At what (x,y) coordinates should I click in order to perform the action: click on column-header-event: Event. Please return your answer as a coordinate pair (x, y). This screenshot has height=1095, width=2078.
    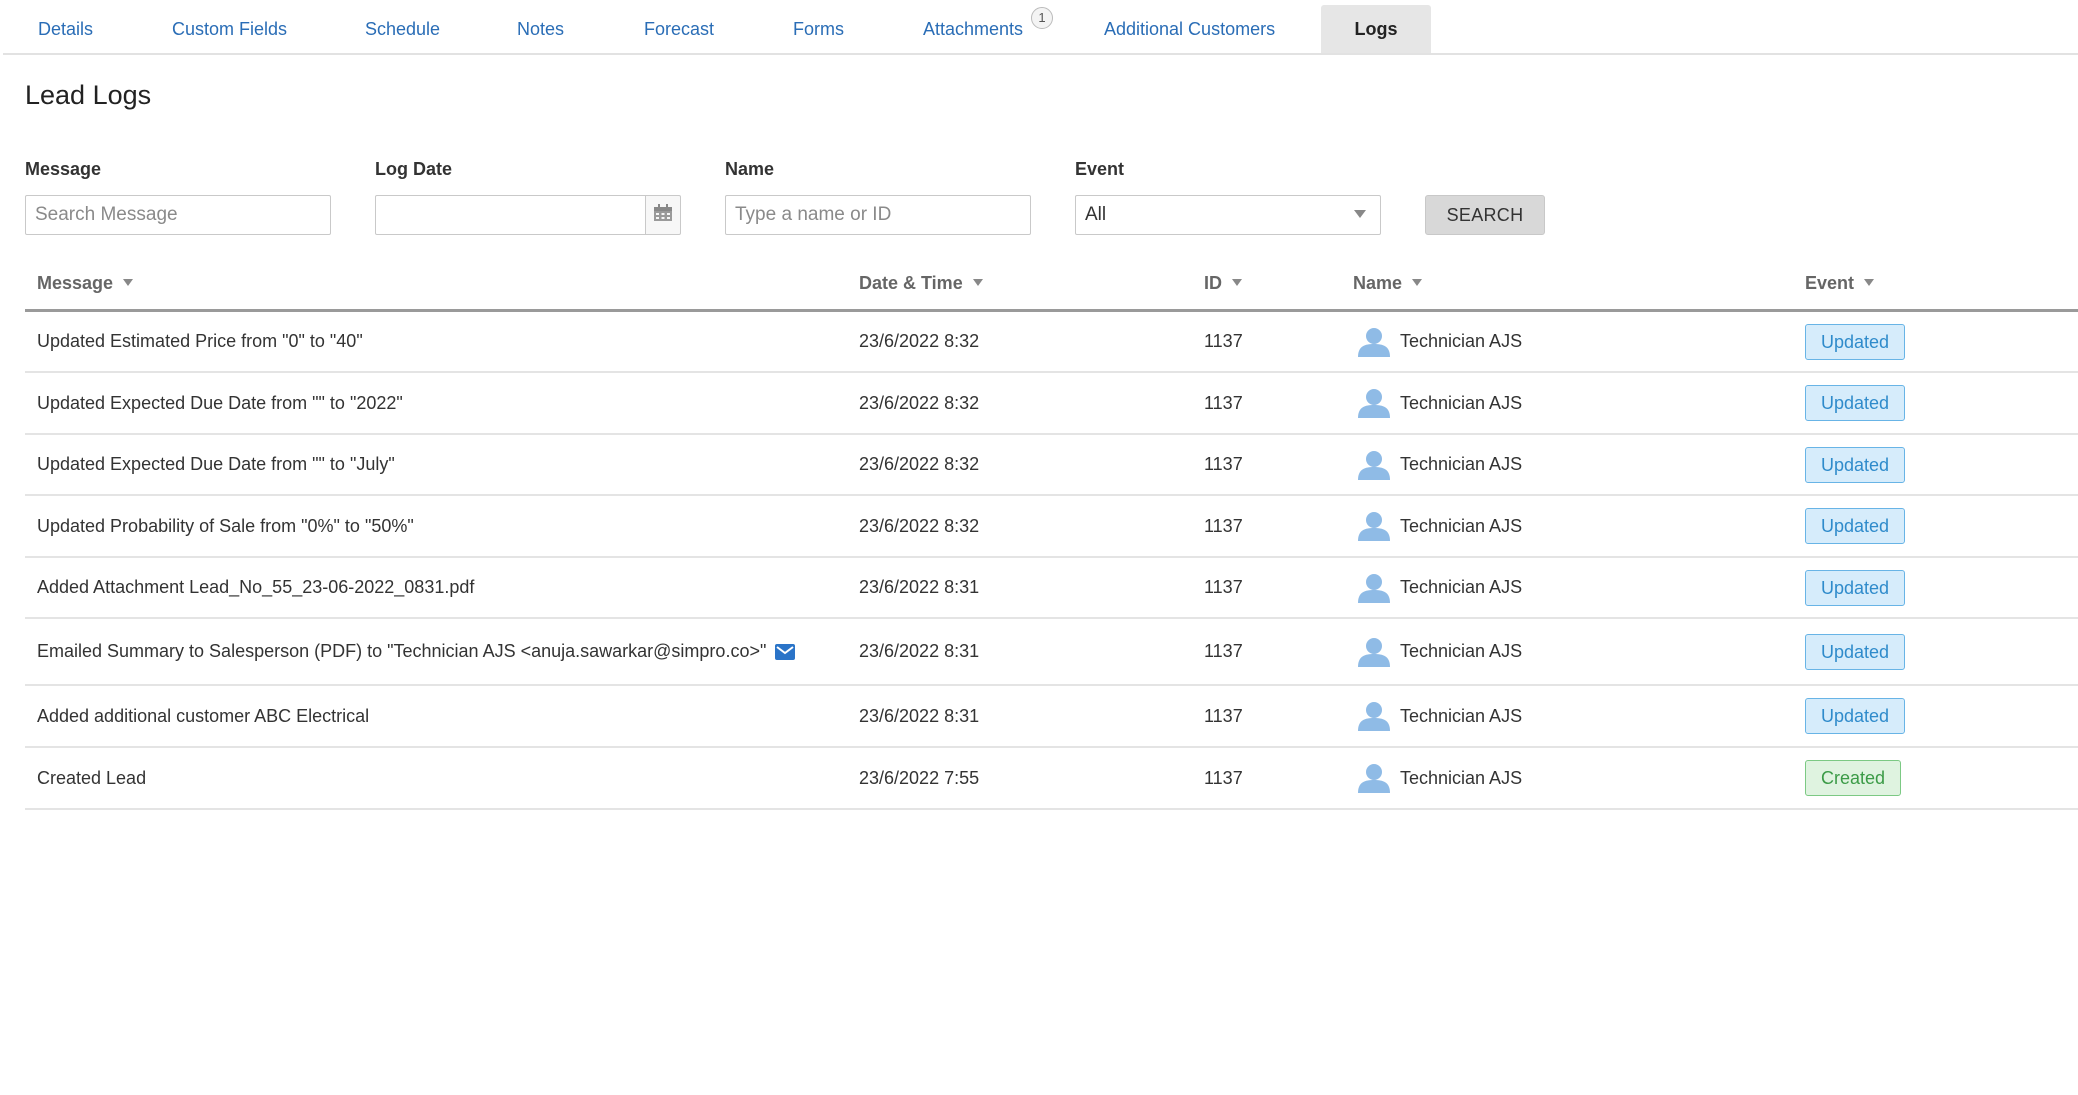
    Looking at the image, I should click on (1840, 287).